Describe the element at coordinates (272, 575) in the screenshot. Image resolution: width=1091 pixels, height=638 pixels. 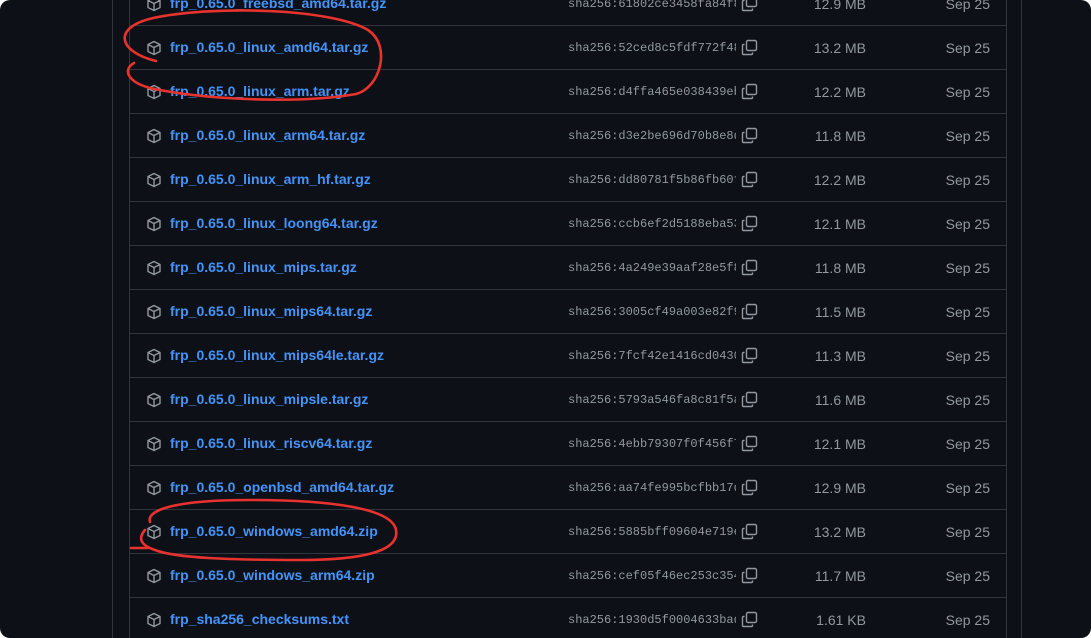
I see `asset-download-link: frp_0.65.0_windows_arm64.zip` at that location.